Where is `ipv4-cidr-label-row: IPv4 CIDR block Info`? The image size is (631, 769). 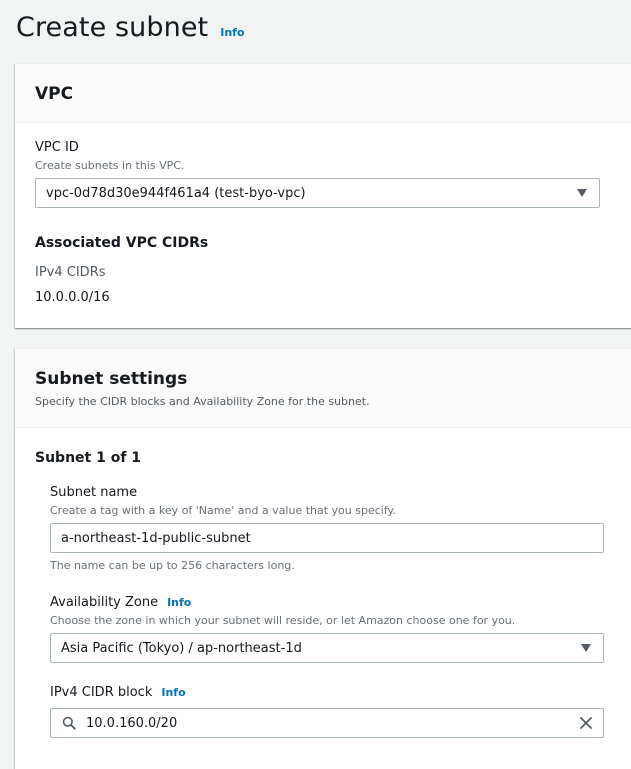 ipv4-cidr-label-row: IPv4 CIDR block Info is located at coordinates (118, 692).